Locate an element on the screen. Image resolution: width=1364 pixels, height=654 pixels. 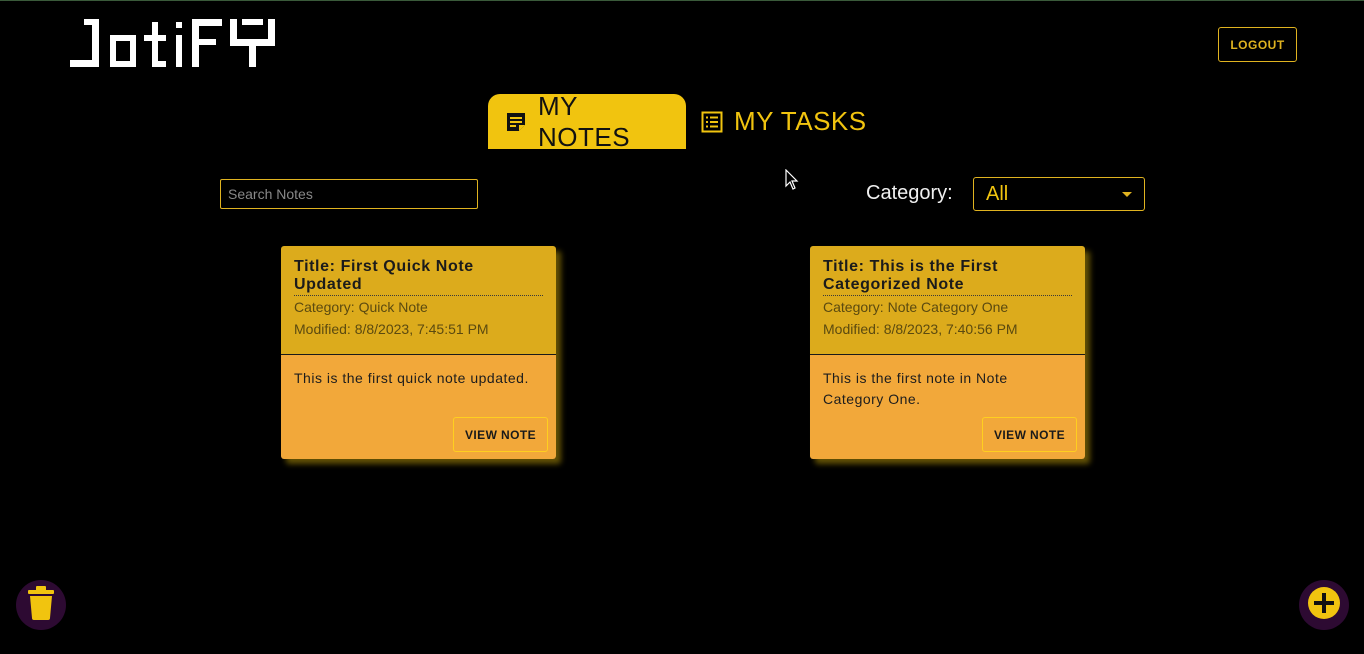
tab-my-tasks: MY TASKS is located at coordinates (784, 121).